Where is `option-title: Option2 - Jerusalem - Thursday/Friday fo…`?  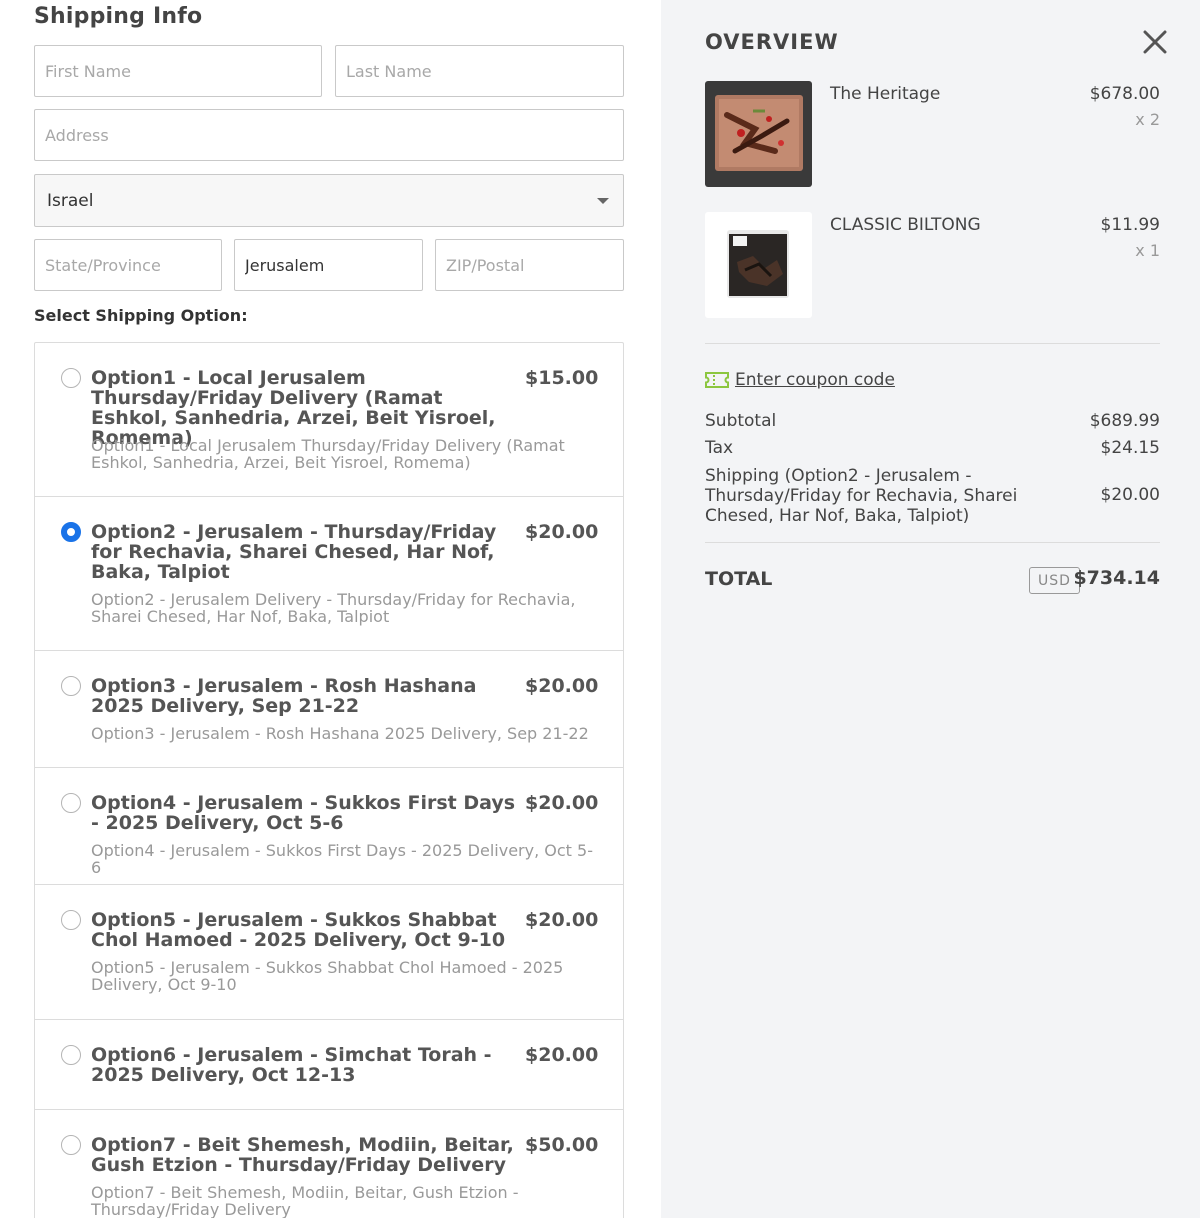
option-title: Option2 - Jerusalem - Thursday/Friday fo… is located at coordinates (294, 552).